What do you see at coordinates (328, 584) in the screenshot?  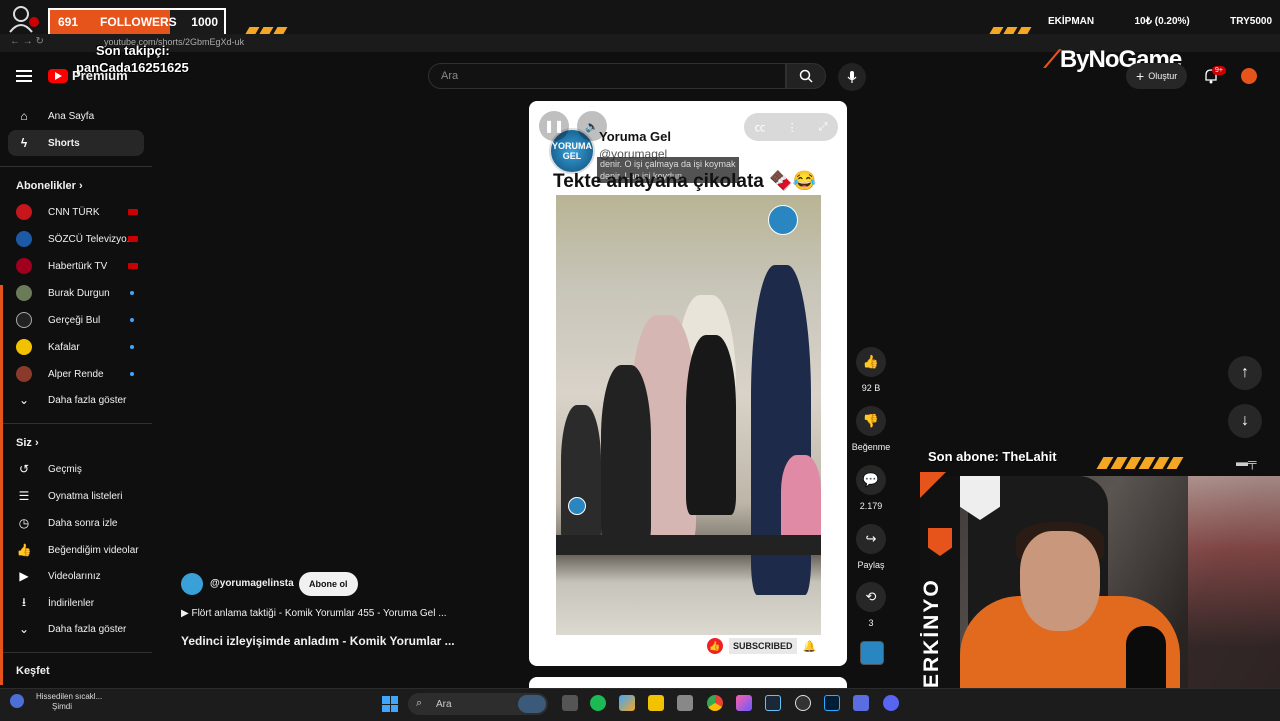 I see `subscribe-button: Abone ol` at bounding box center [328, 584].